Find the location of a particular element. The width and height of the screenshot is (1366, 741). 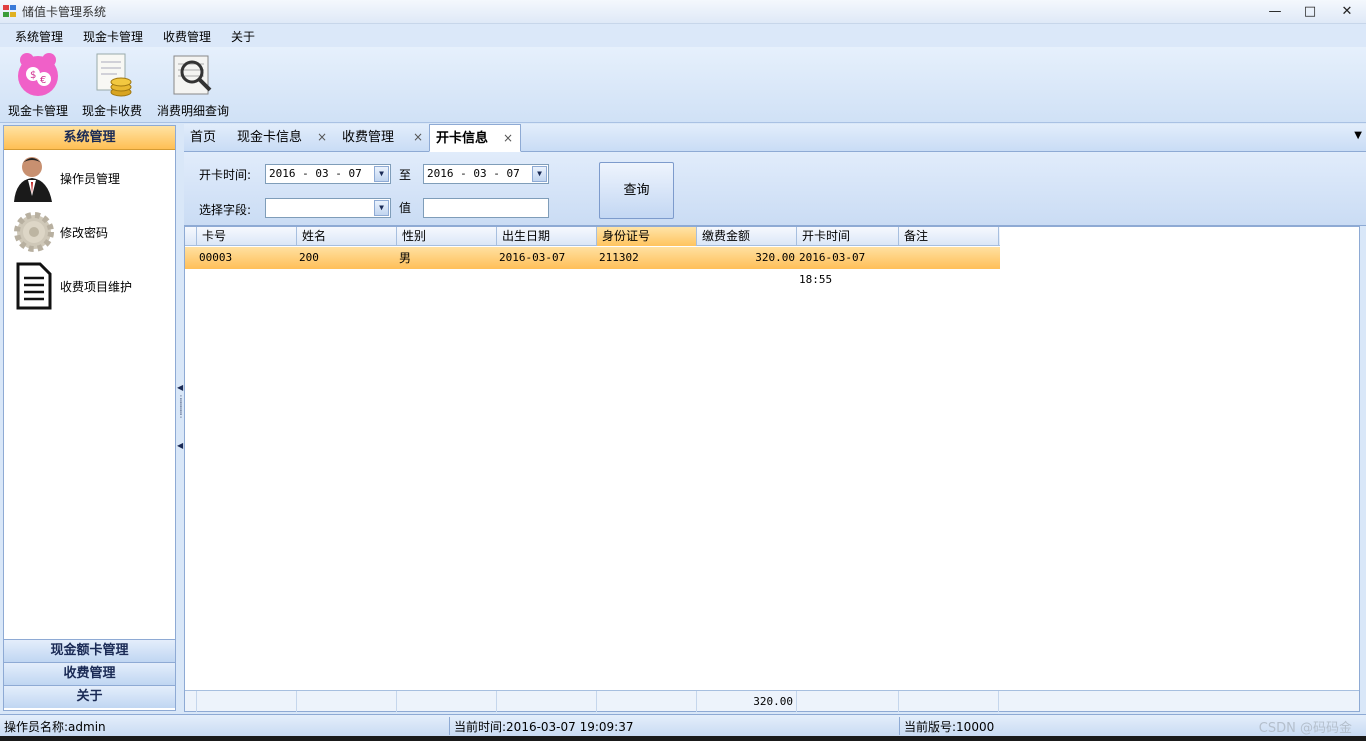

sidebar-item-label: 操作员管理 is located at coordinates (90, 179).